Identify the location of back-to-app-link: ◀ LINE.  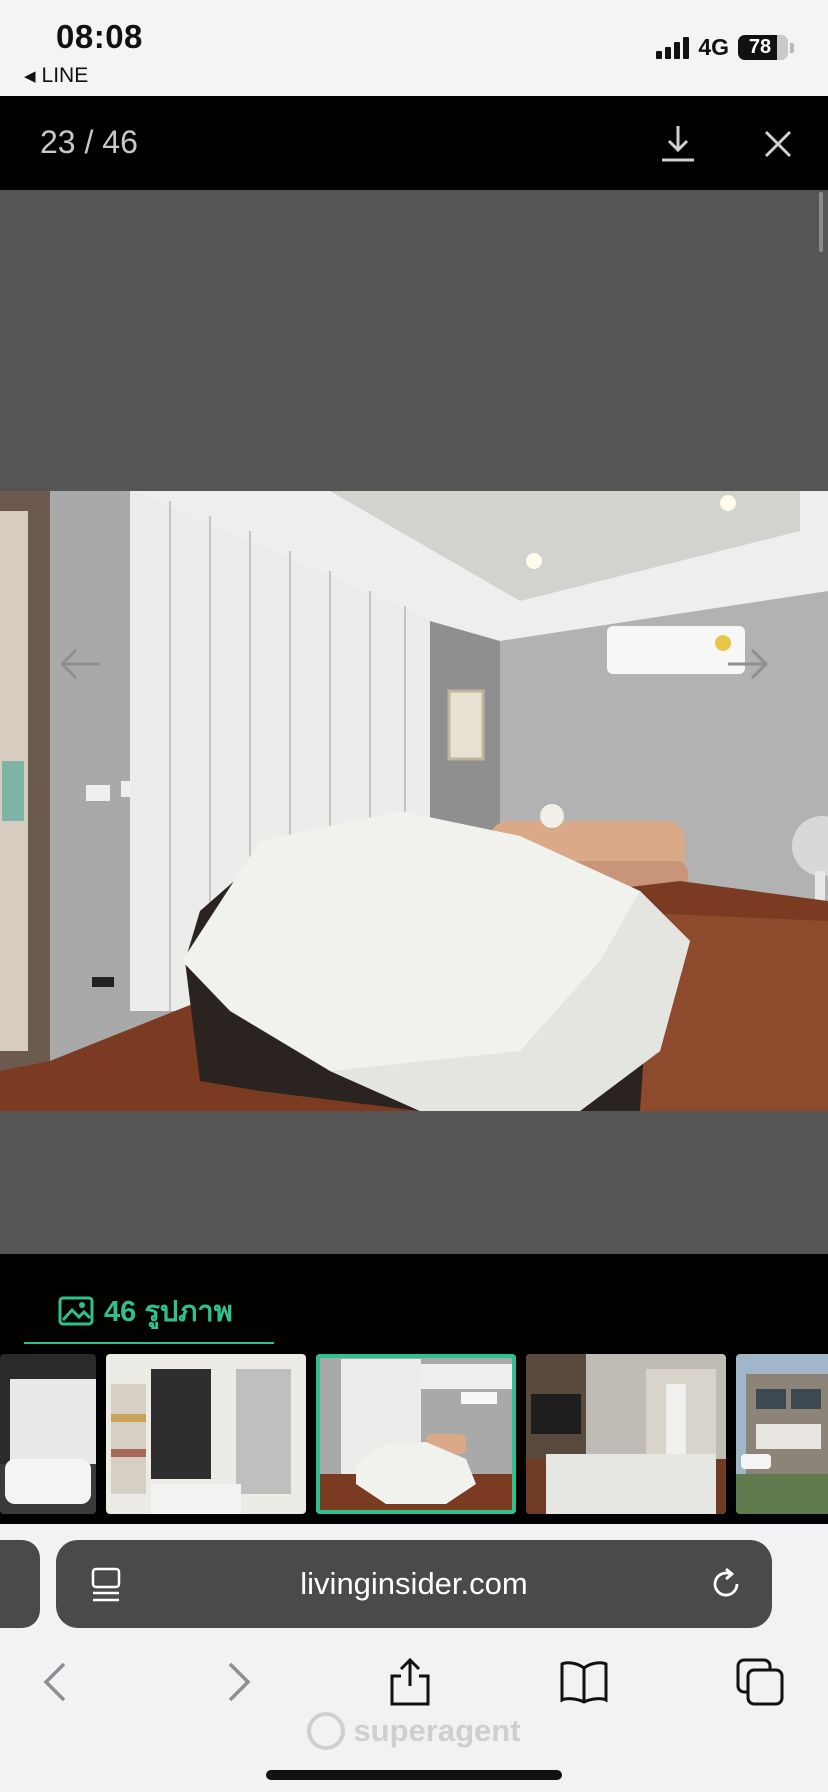
(56, 76).